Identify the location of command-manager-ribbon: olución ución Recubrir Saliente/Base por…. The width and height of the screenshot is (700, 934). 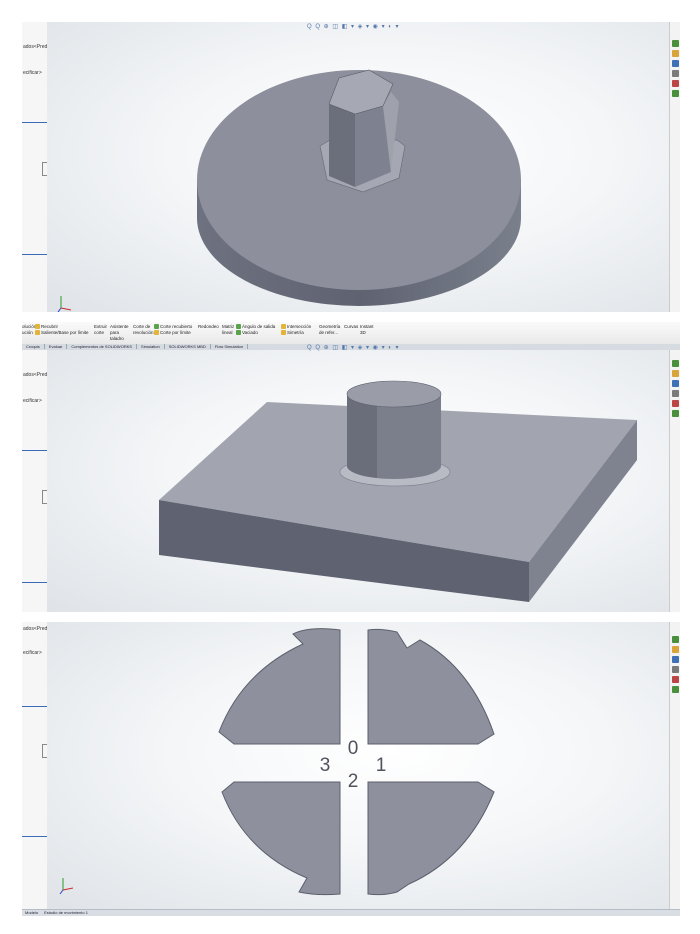
(351, 333).